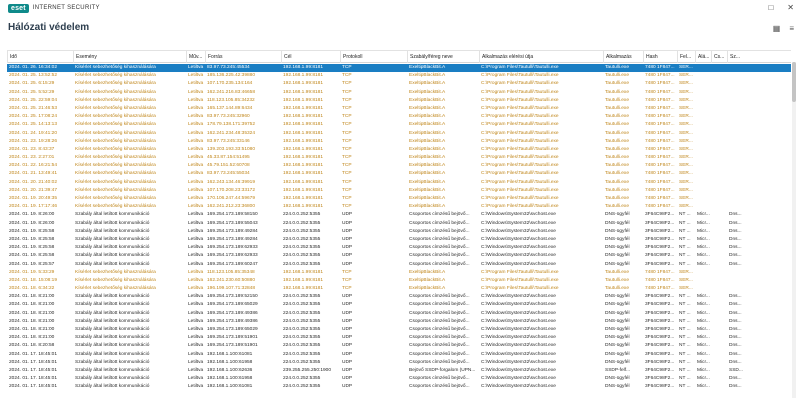 The width and height of the screenshot is (800, 401). Describe the element at coordinates (373, 57) in the screenshot. I see `column-header: Protokoll` at that location.